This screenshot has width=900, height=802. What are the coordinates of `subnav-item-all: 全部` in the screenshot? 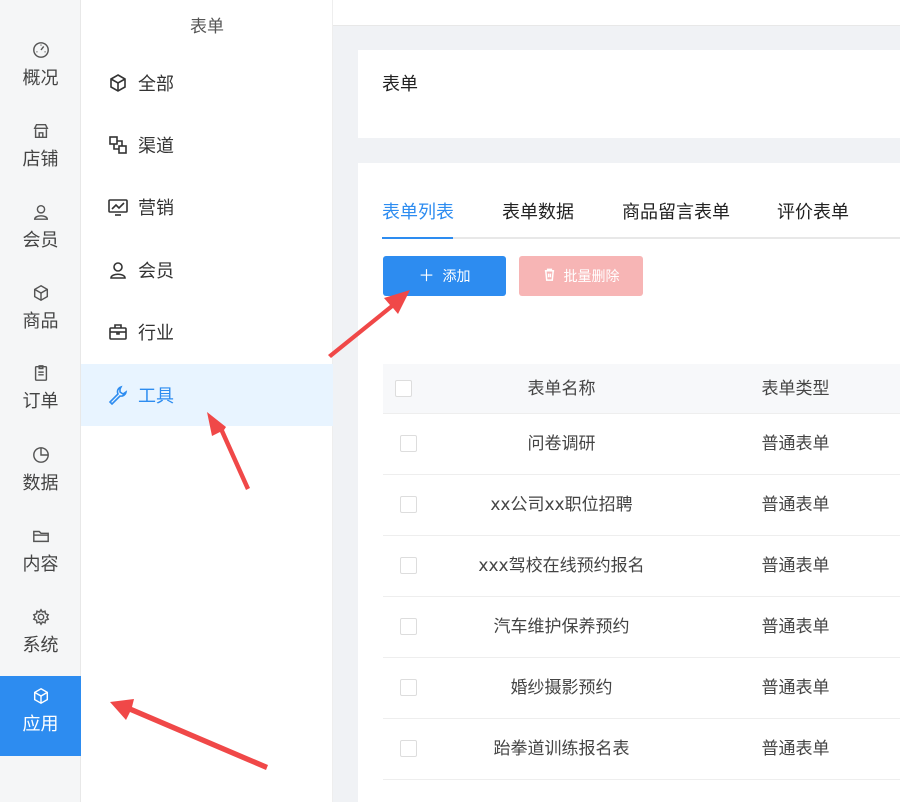 It's located at (207, 83).